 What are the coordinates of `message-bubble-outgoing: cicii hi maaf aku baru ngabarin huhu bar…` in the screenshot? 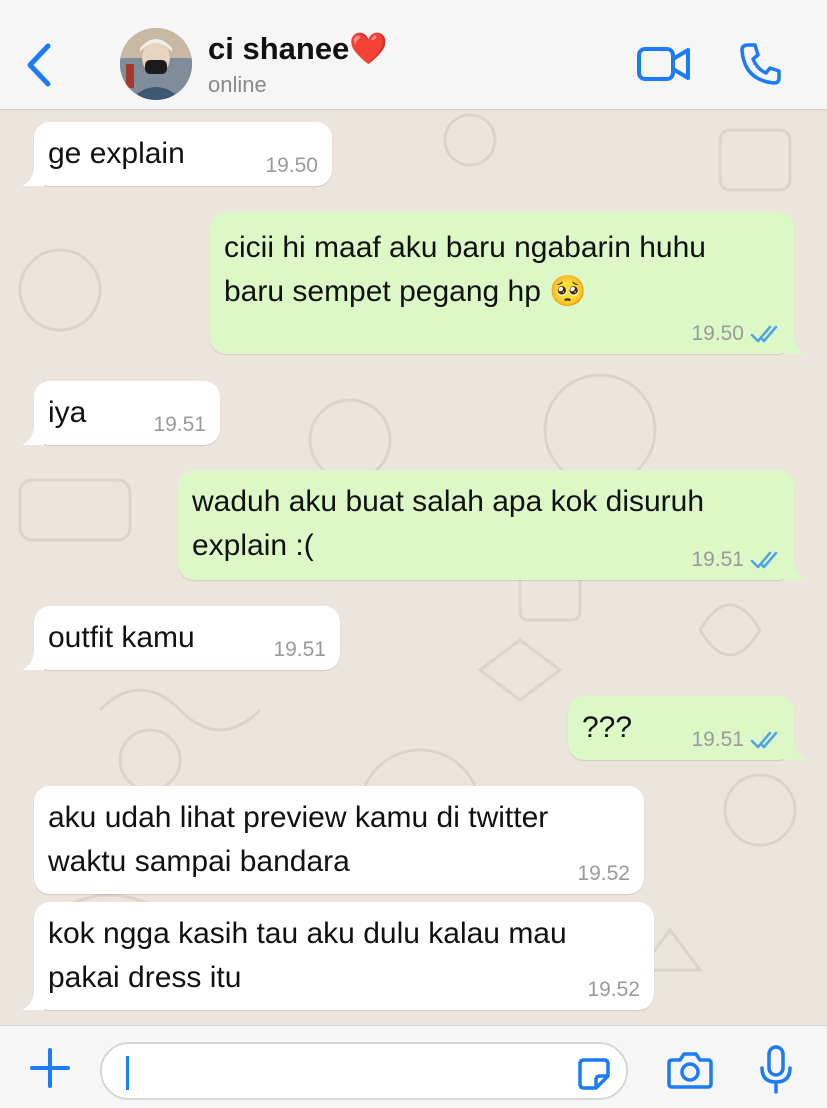 It's located at (508, 283).